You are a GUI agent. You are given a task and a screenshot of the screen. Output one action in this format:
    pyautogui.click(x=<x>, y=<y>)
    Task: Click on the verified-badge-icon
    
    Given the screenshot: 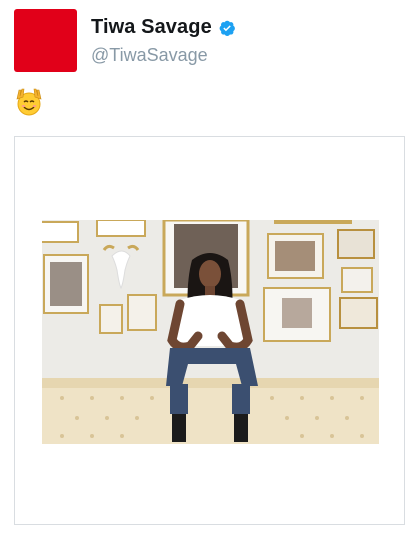 What is the action you would take?
    pyautogui.click(x=227, y=28)
    